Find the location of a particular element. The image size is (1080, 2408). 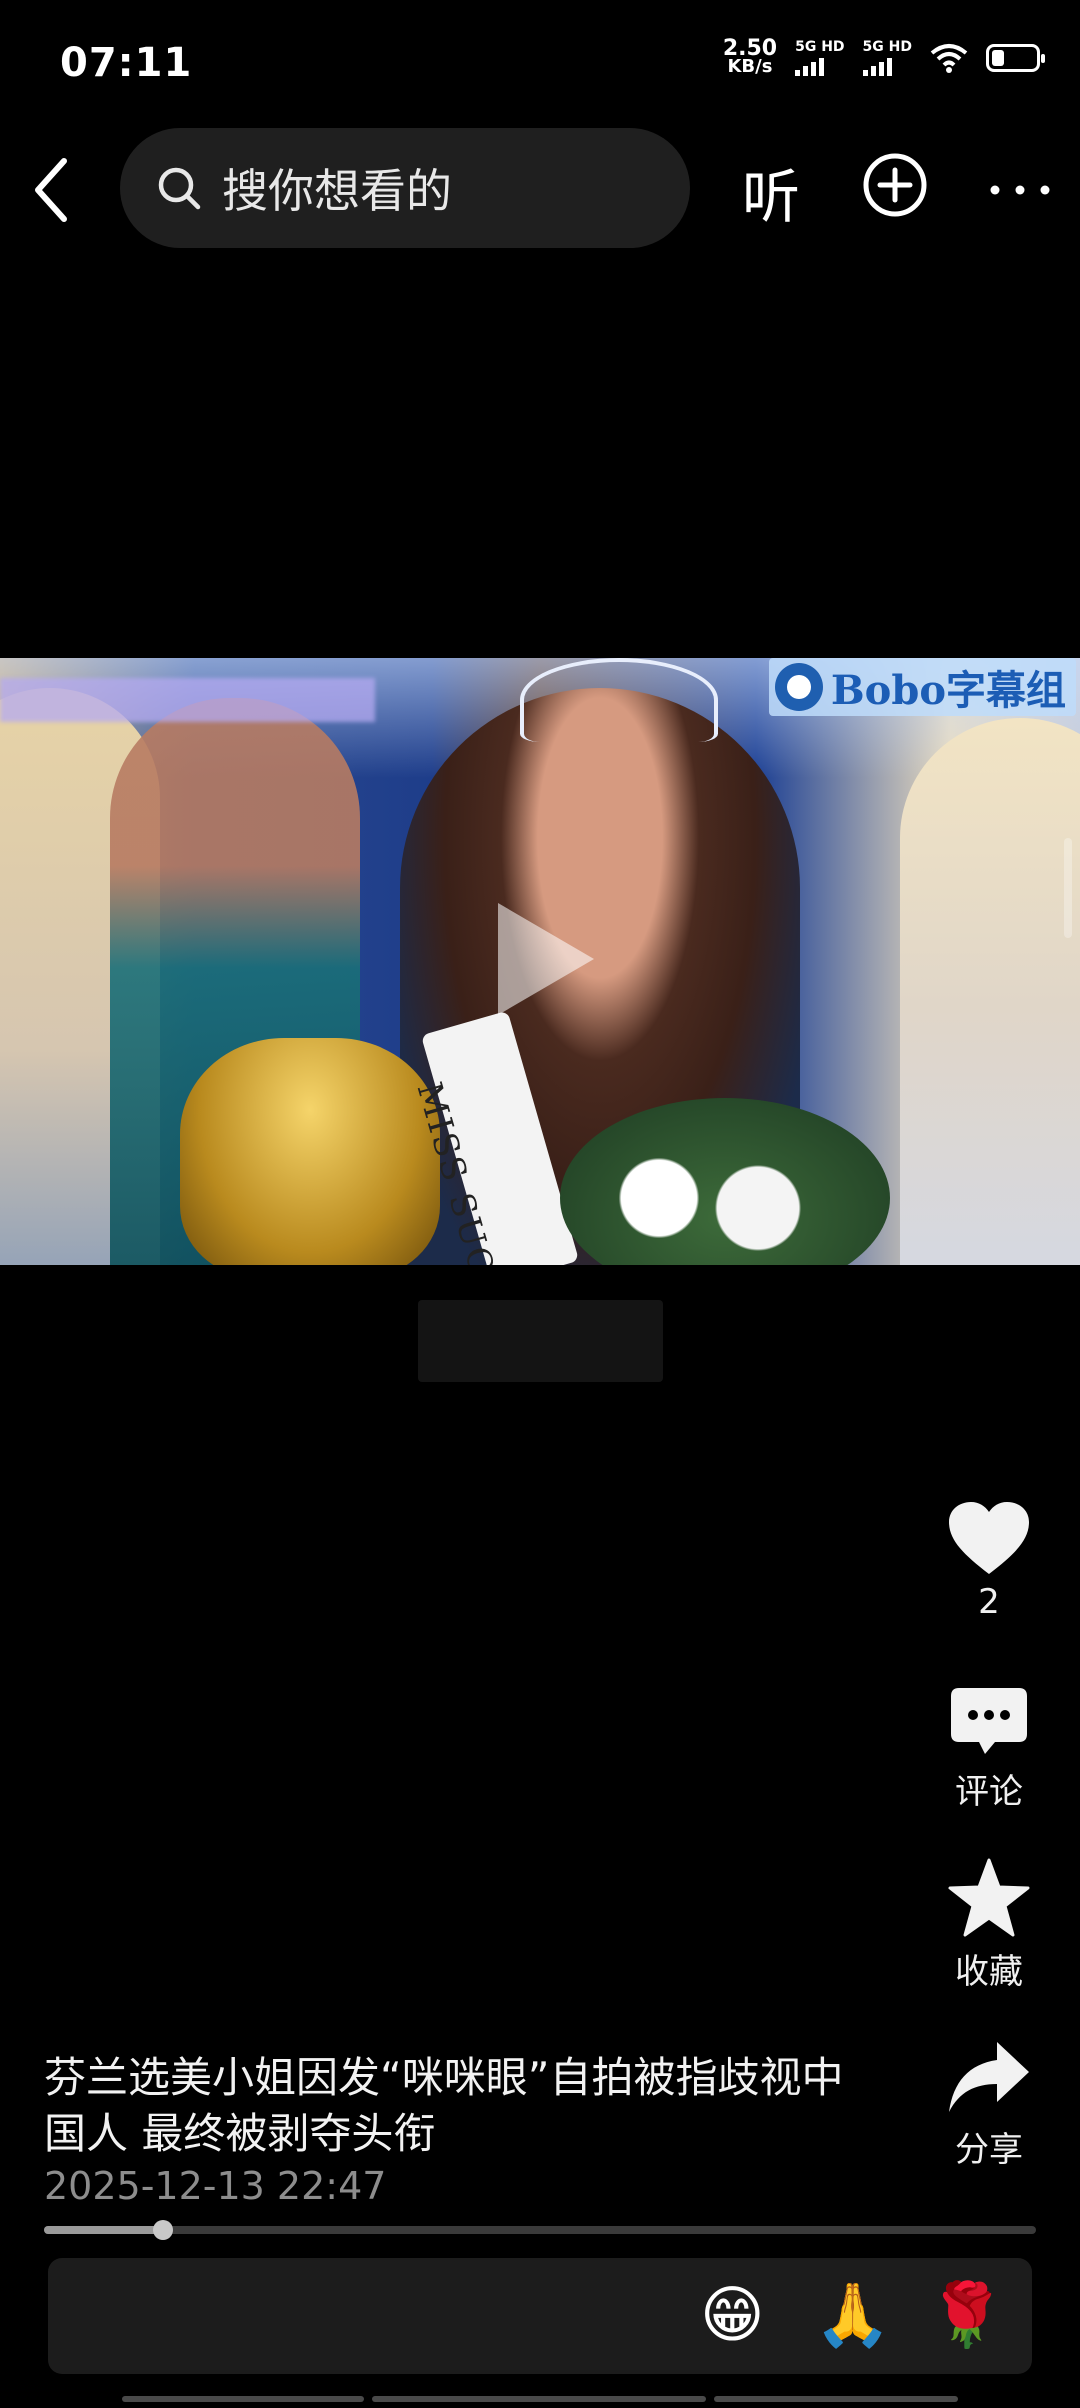

video-progress-handle is located at coordinates (163, 2230).